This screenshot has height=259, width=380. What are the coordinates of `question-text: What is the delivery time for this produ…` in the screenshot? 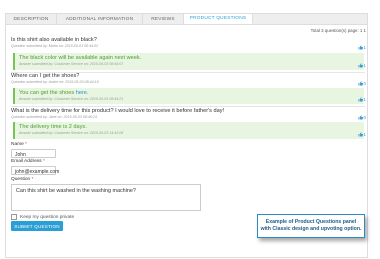 It's located at (118, 111).